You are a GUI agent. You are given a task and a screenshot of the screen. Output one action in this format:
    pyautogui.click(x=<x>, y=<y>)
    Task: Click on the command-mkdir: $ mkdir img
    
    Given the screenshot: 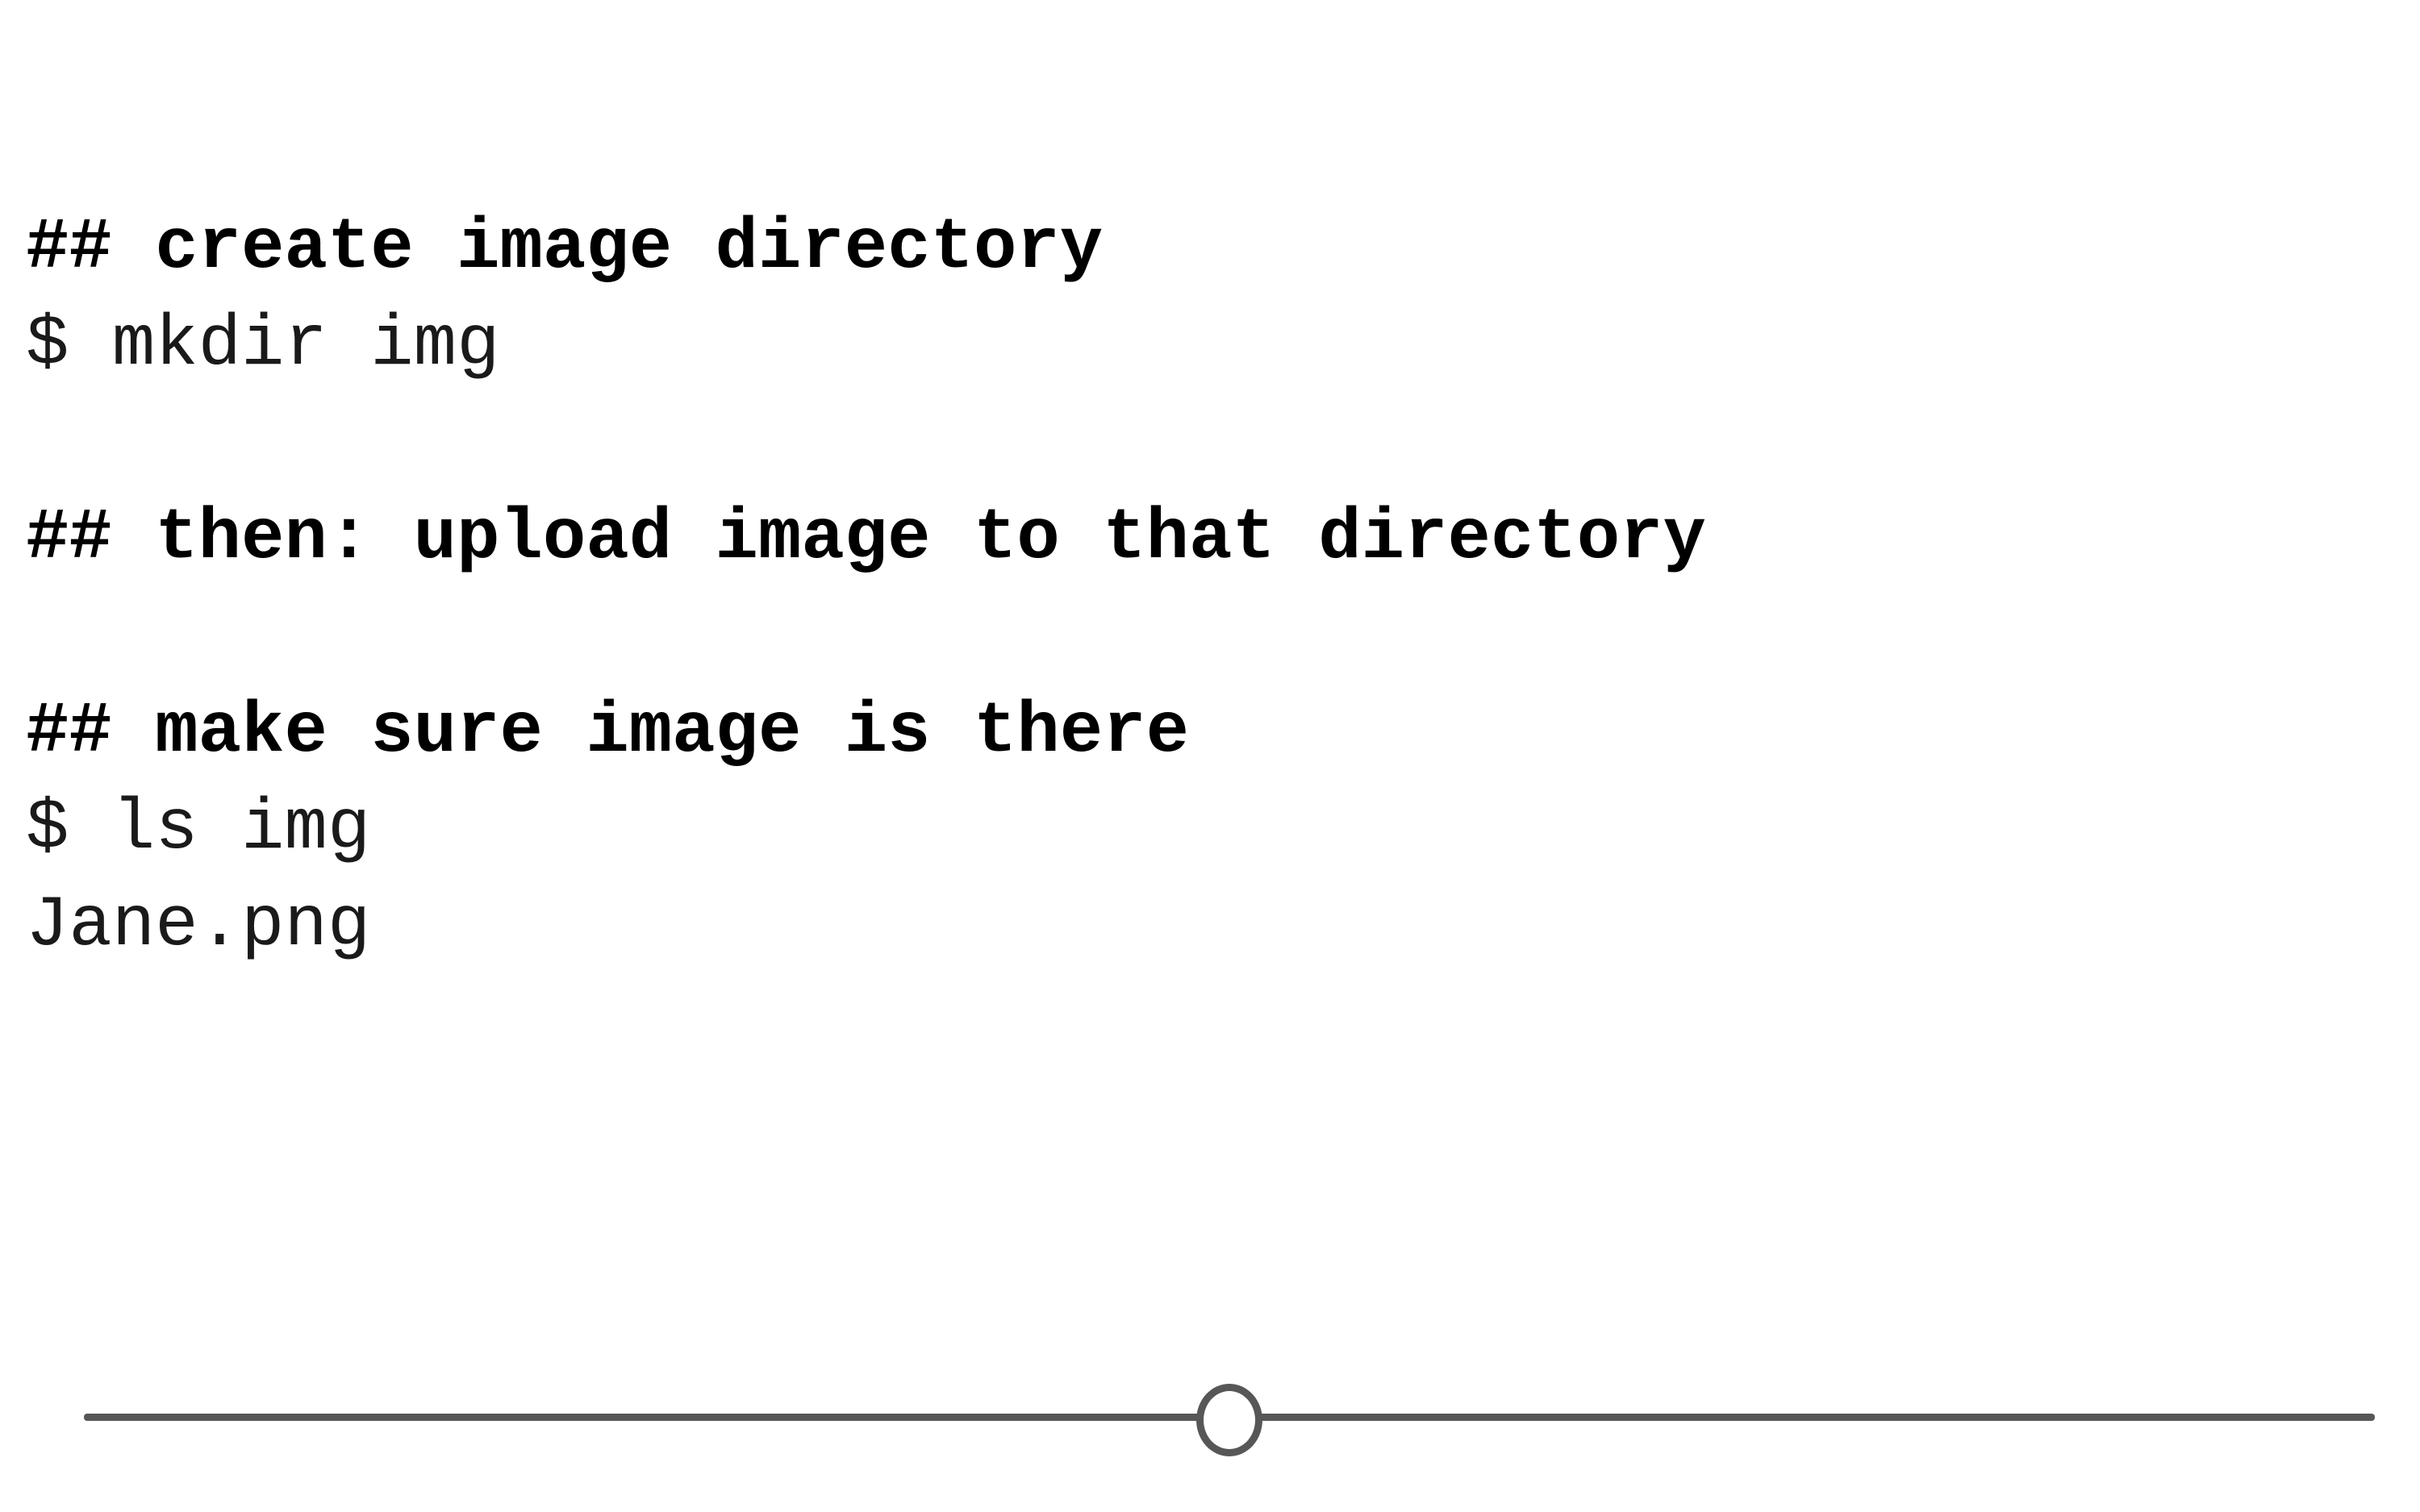 What is the action you would take?
    pyautogui.click(x=263, y=344)
    